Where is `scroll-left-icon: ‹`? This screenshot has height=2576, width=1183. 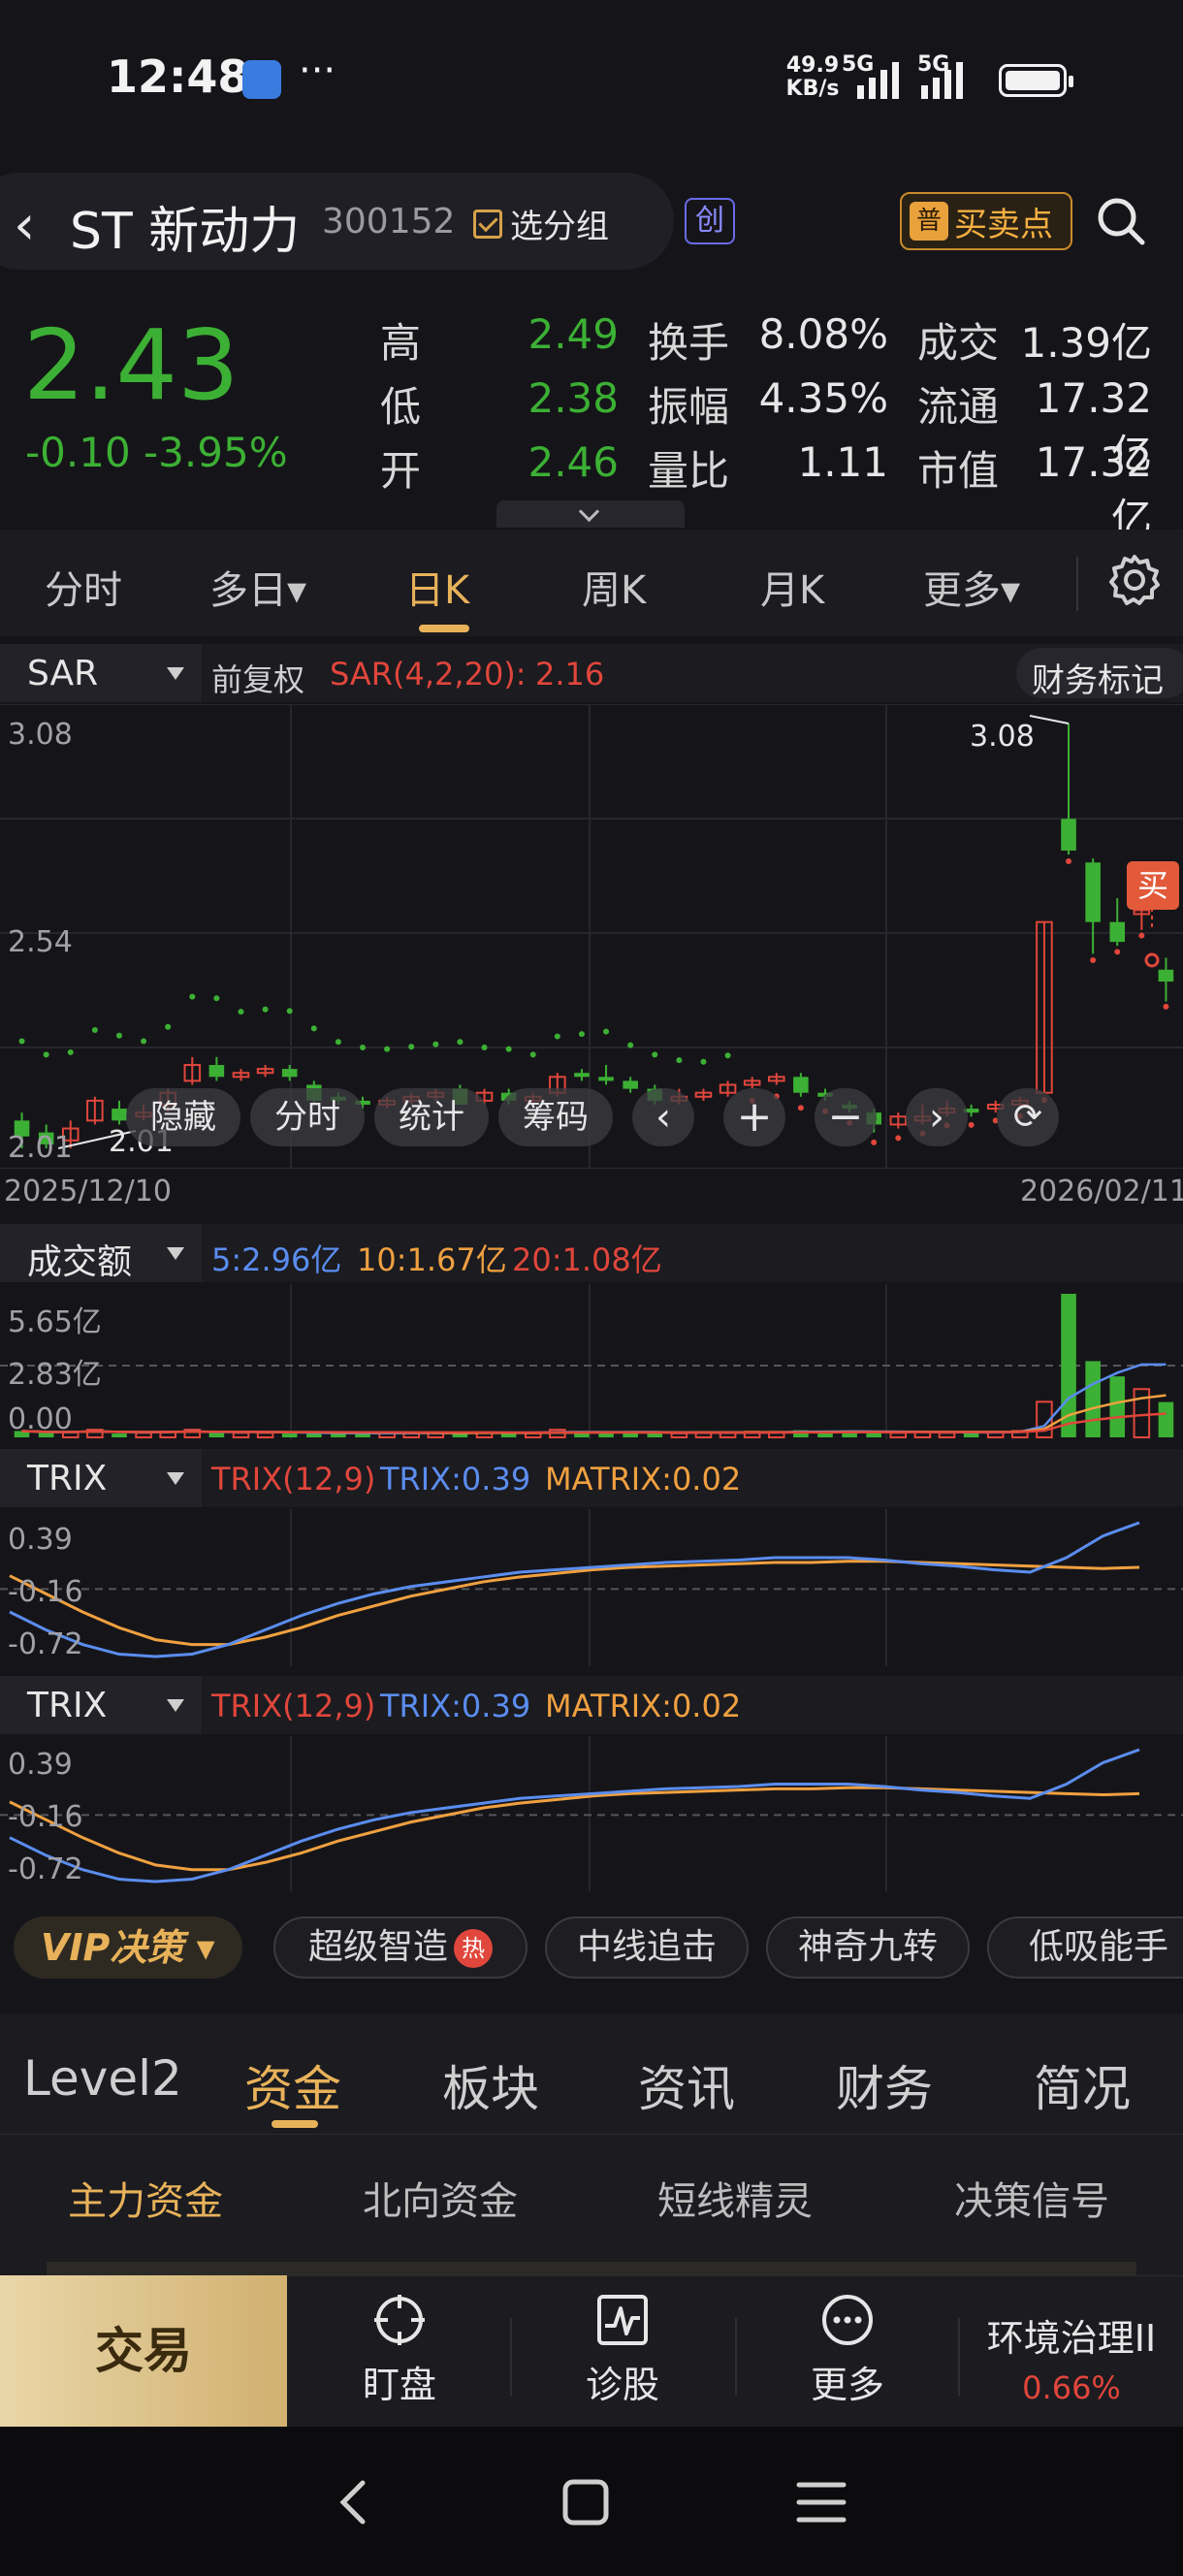
scroll-left-icon: ‹ is located at coordinates (663, 1117).